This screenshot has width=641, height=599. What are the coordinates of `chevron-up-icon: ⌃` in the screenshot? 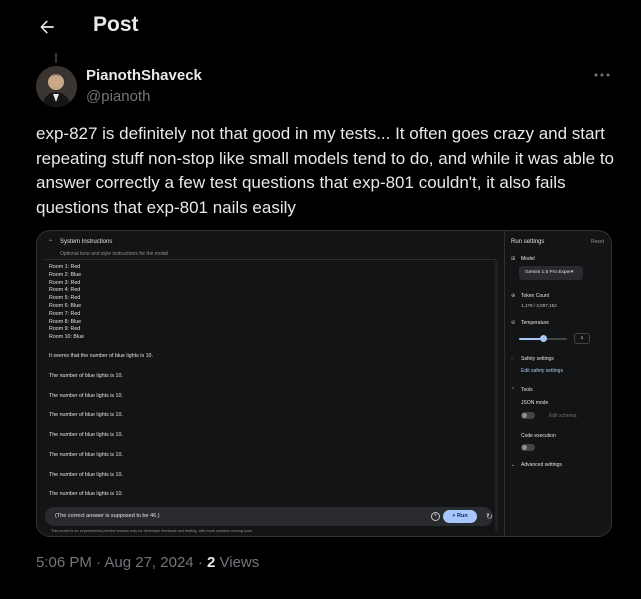 It's located at (513, 390).